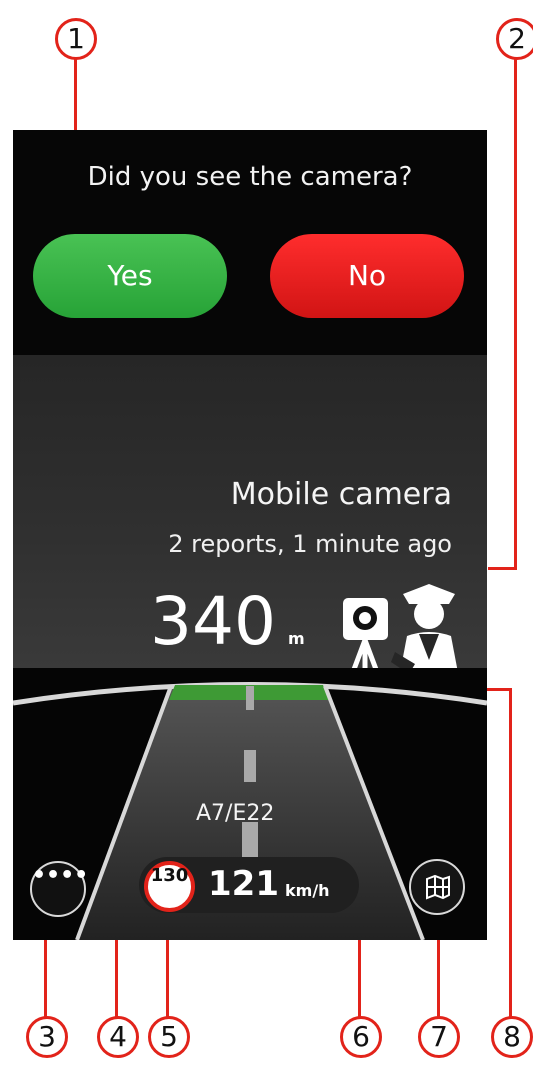  I want to click on mobile-speed-camera-icon, so click(401, 631).